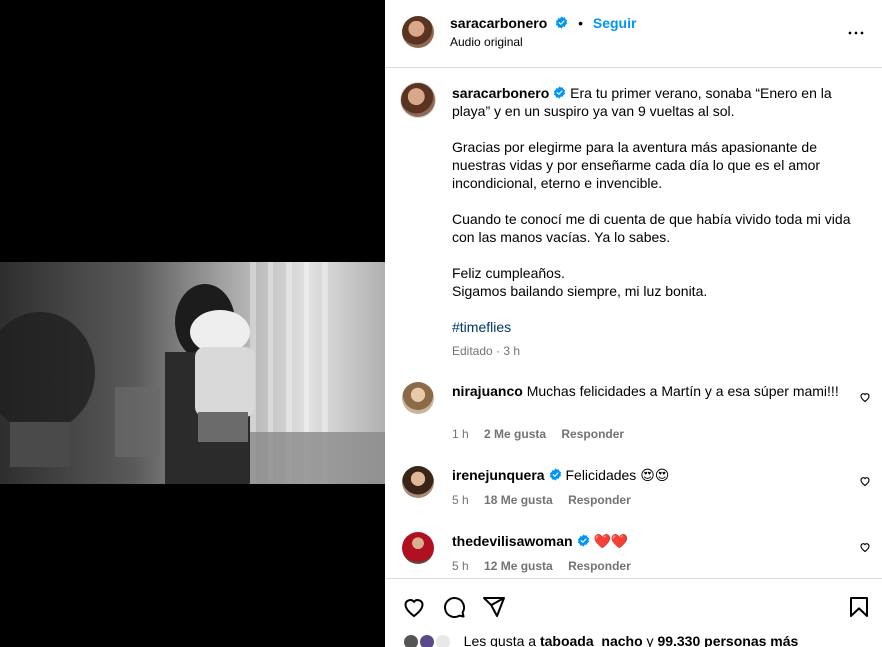  I want to click on comment-text: irenejunquera Felicidades 😍😍, so click(649, 475).